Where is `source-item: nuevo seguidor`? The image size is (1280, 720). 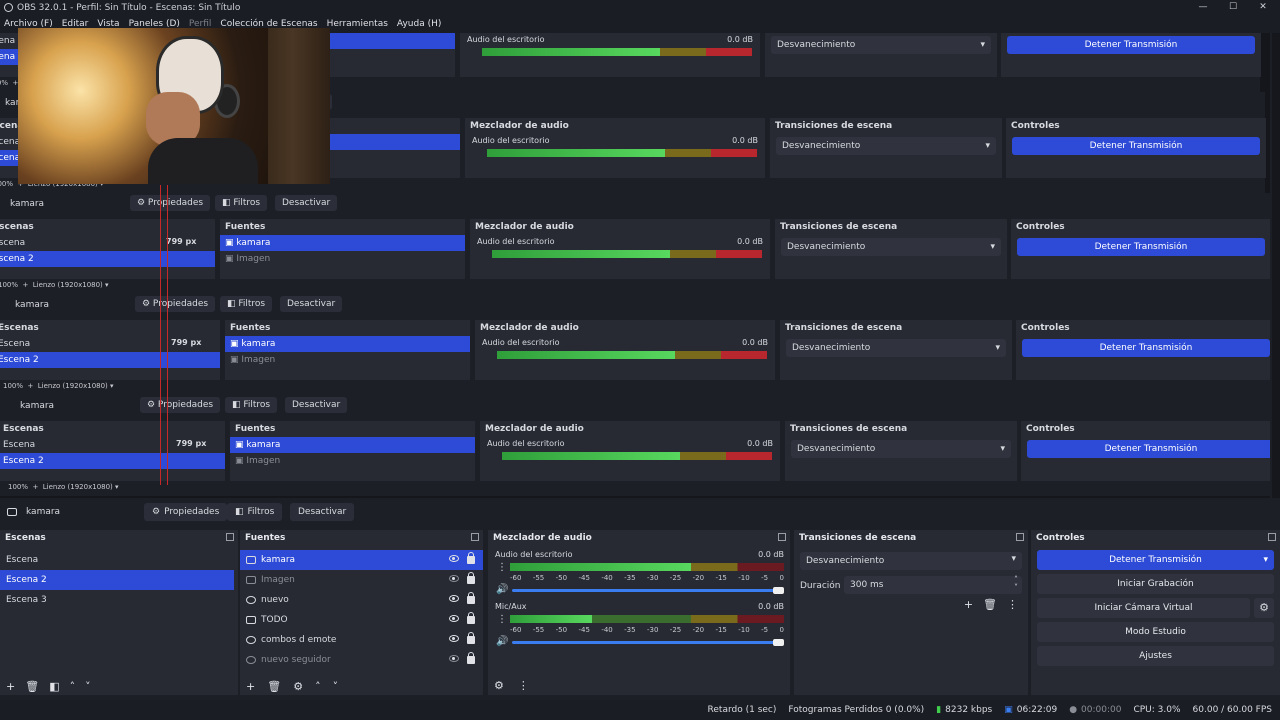 source-item: nuevo seguidor is located at coordinates (361, 660).